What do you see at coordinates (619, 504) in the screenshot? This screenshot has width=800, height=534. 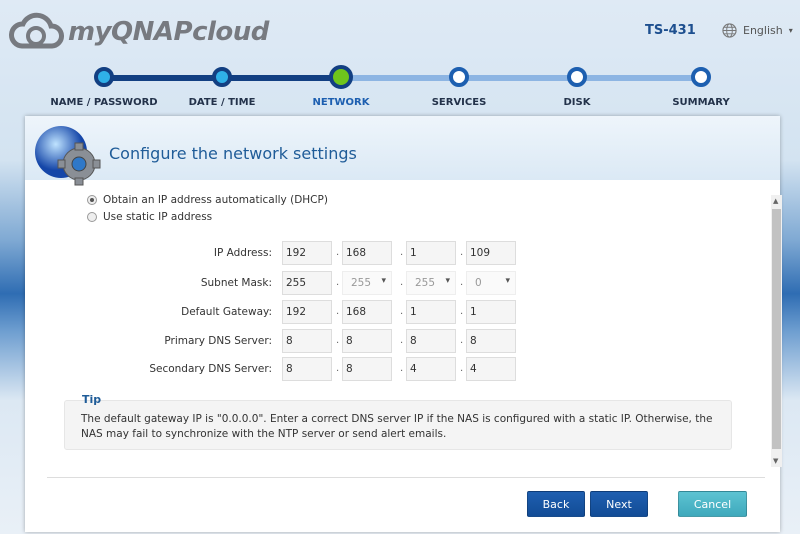 I see `next-button: Next` at bounding box center [619, 504].